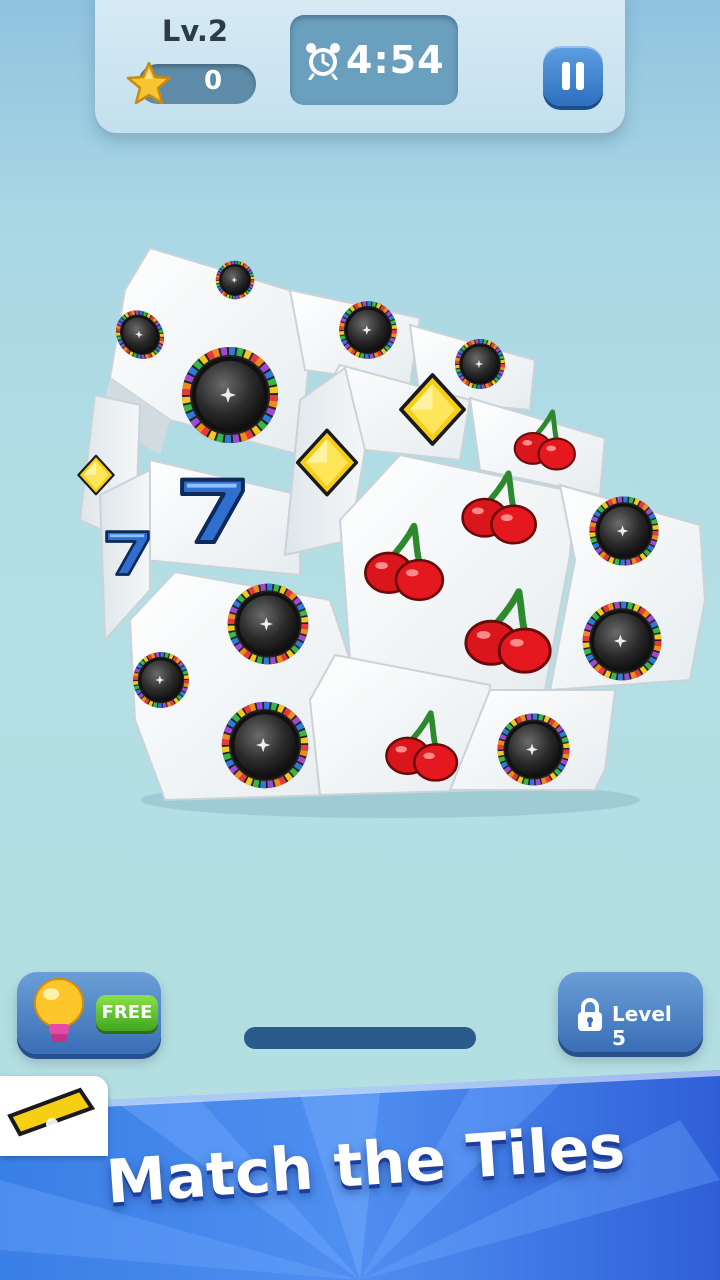  I want to click on free-badge: FREE, so click(127, 1013).